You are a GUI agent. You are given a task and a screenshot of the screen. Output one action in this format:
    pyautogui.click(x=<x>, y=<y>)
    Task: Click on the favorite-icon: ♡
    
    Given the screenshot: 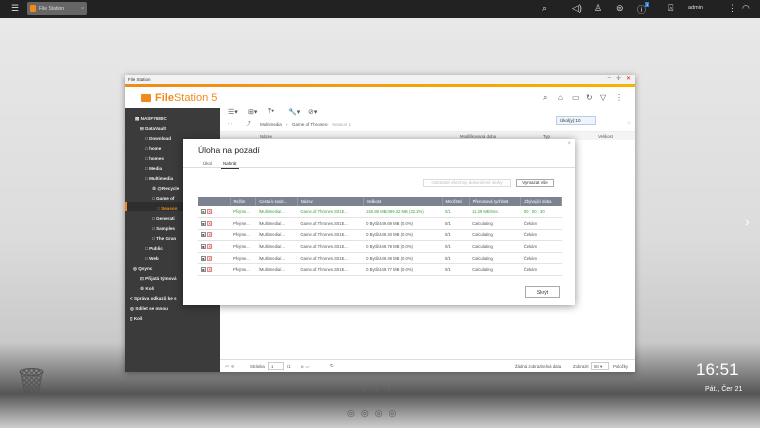 What is the action you would take?
    pyautogui.click(x=629, y=124)
    